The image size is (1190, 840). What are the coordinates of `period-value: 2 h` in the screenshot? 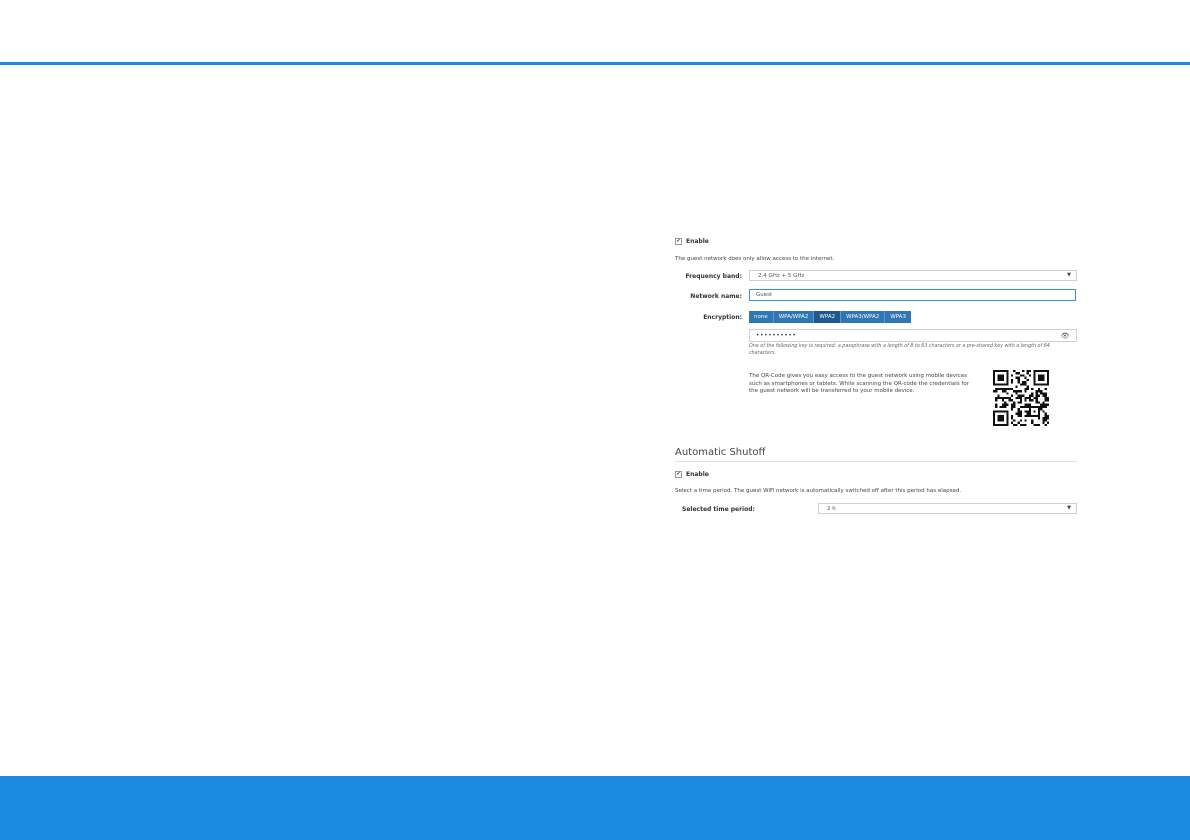 It's located at (831, 508).